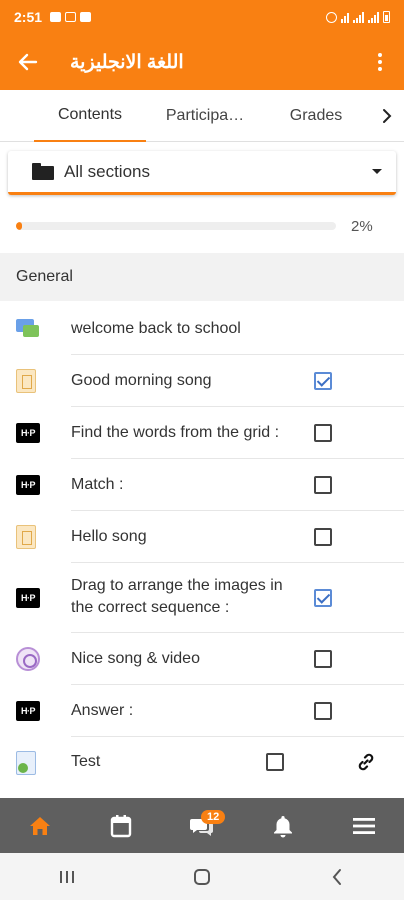 This screenshot has width=404, height=900. I want to click on module-title: Good morning song, so click(141, 380).